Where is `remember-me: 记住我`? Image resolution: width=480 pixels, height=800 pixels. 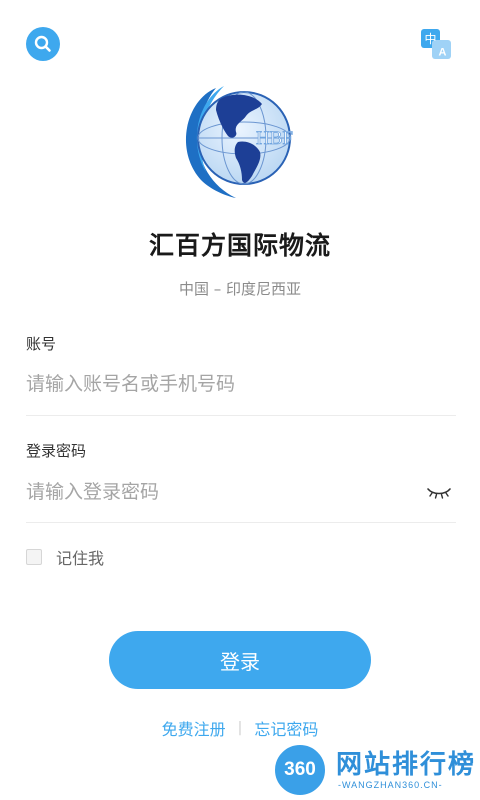
remember-me: 记住我 is located at coordinates (65, 557).